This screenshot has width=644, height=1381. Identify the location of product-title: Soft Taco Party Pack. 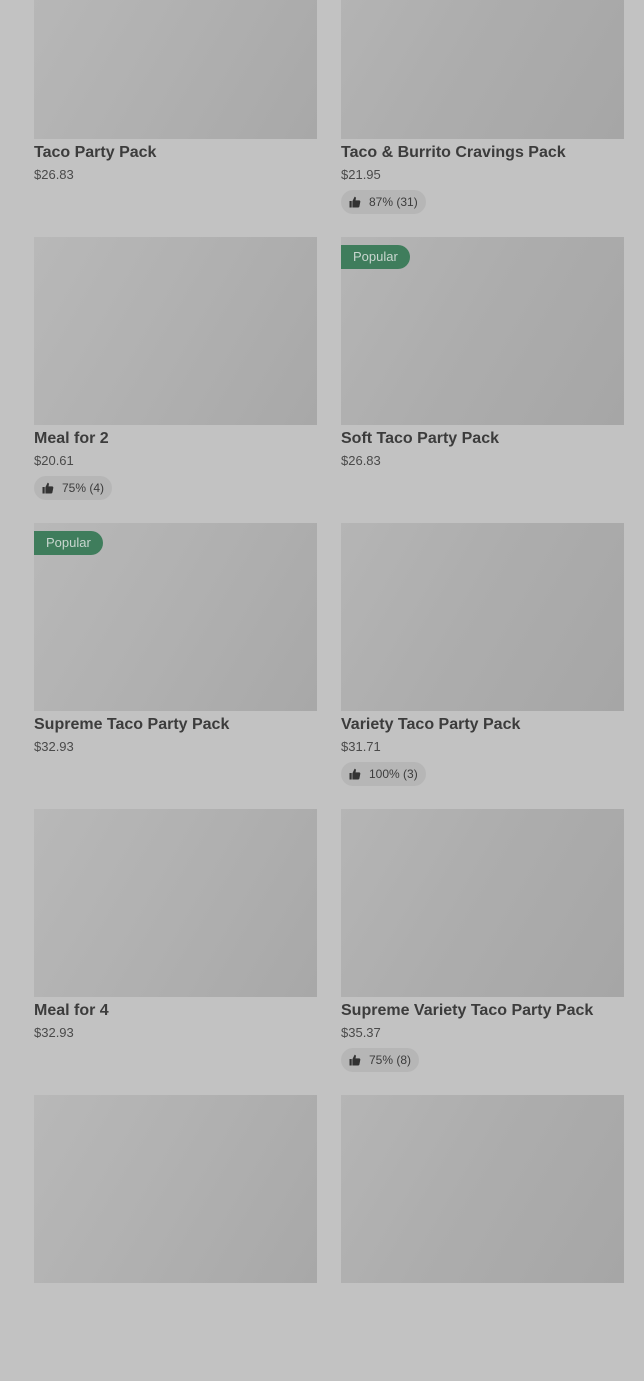
(482, 439).